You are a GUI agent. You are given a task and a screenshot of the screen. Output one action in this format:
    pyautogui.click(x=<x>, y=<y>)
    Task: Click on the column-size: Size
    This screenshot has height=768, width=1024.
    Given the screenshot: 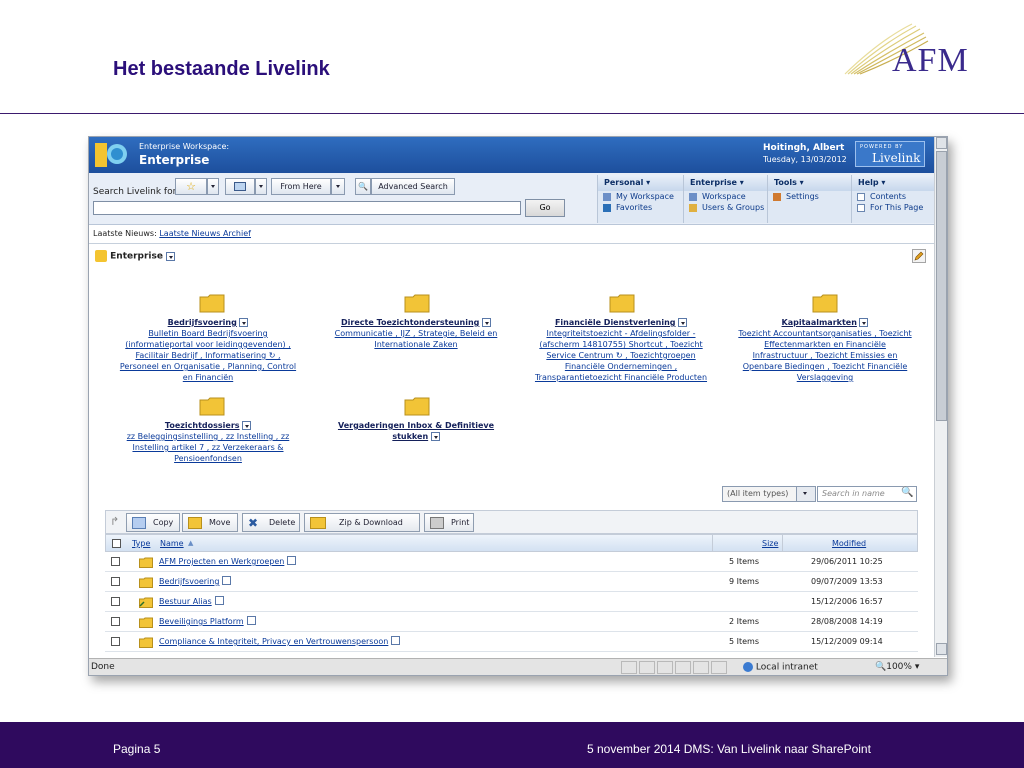 What is the action you would take?
    pyautogui.click(x=770, y=543)
    